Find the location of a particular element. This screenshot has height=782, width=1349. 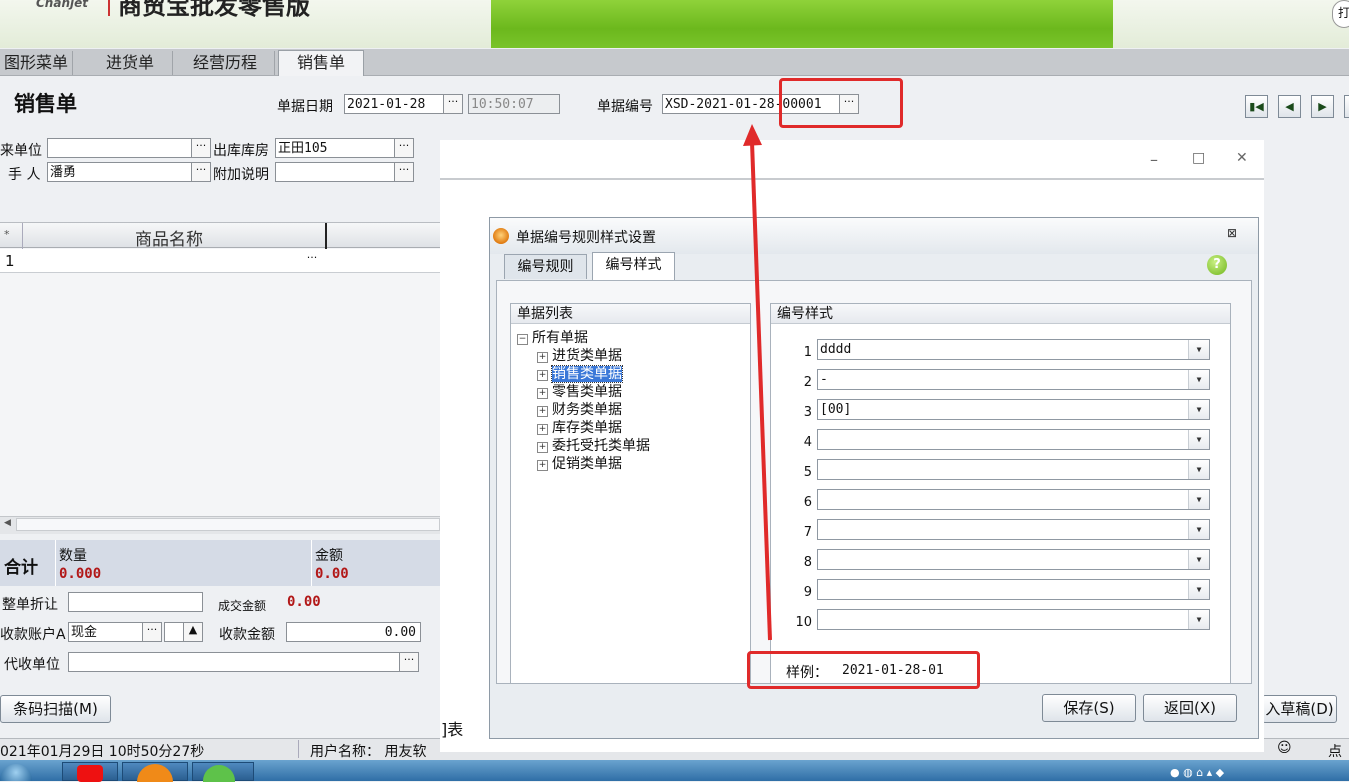

scrollbar-thumb is located at coordinates (228, 524).